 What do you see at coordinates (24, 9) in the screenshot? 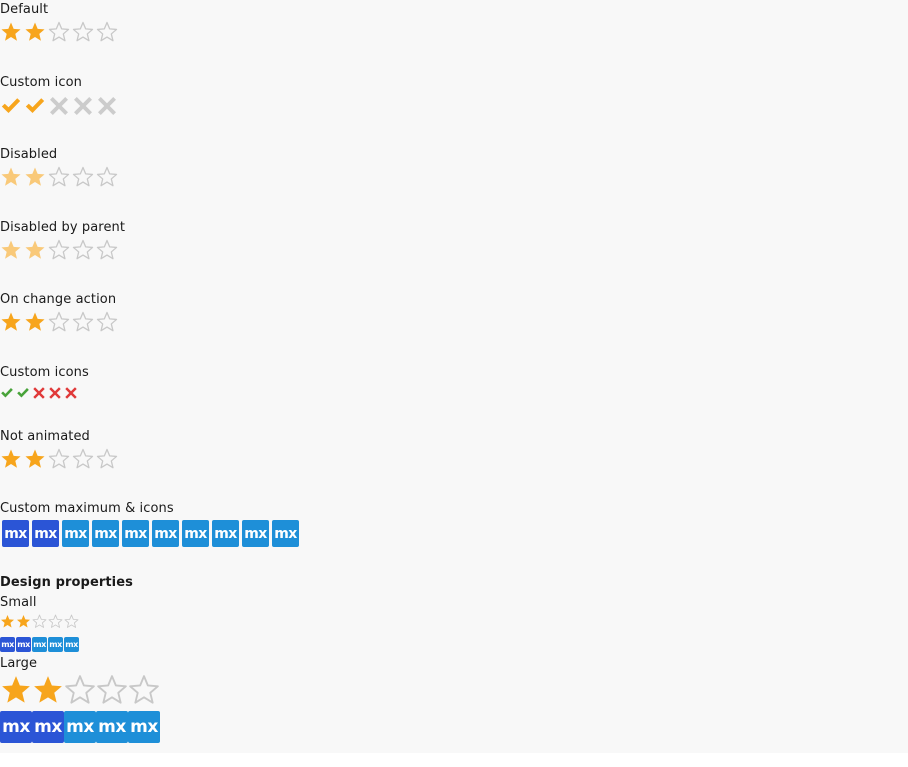
I see `default-label: Default` at bounding box center [24, 9].